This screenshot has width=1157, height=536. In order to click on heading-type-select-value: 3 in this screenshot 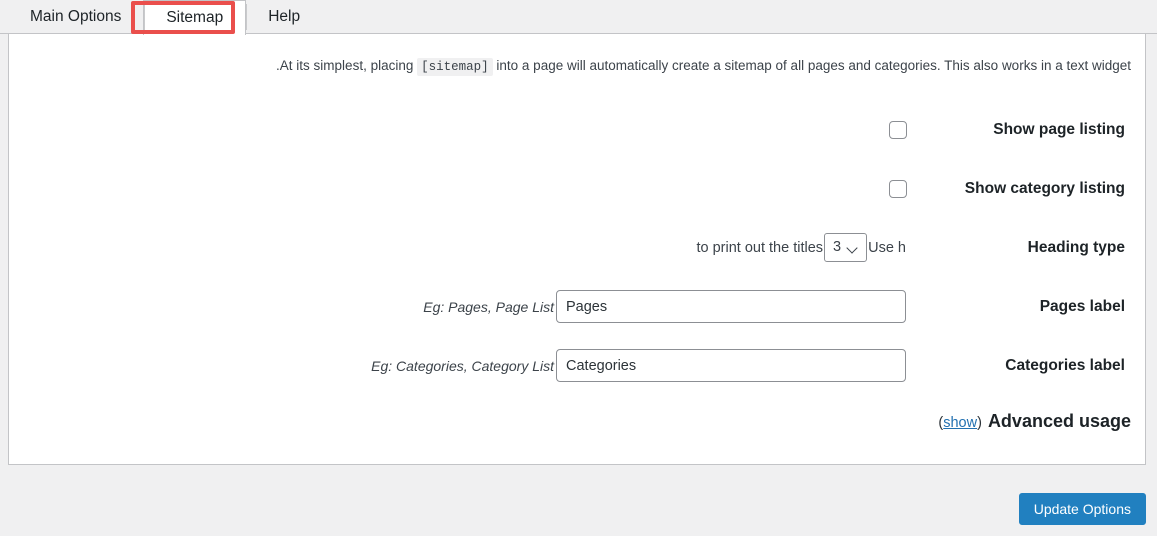, I will do `click(837, 247)`.